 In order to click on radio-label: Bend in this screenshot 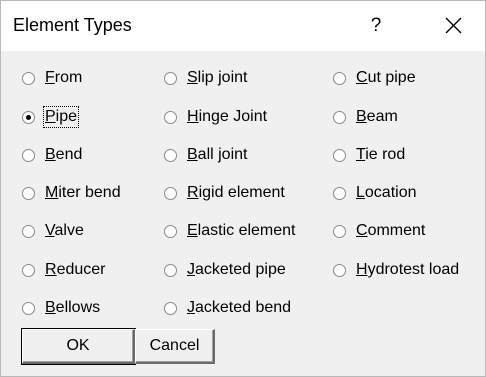, I will do `click(64, 154)`.